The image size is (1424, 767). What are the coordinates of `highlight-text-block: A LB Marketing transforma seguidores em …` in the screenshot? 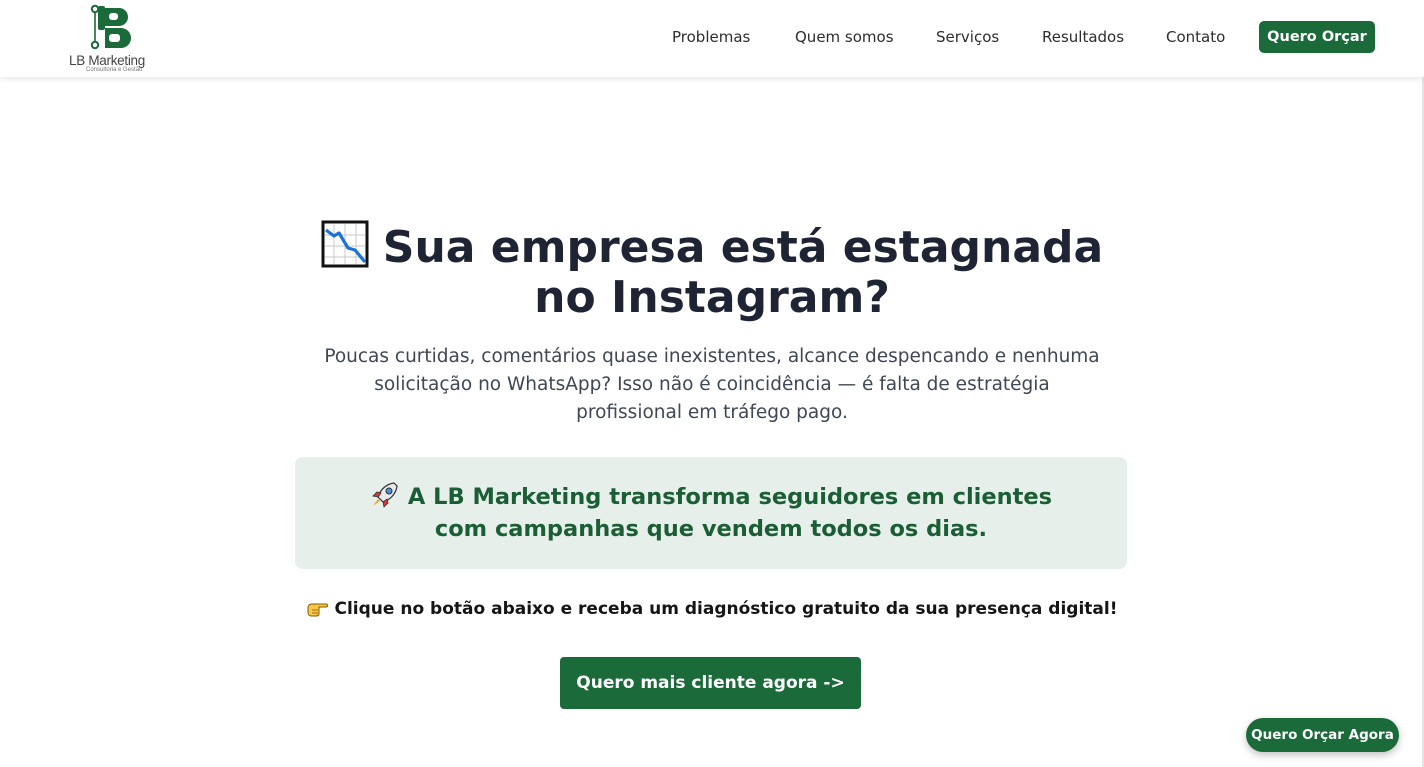 It's located at (711, 513).